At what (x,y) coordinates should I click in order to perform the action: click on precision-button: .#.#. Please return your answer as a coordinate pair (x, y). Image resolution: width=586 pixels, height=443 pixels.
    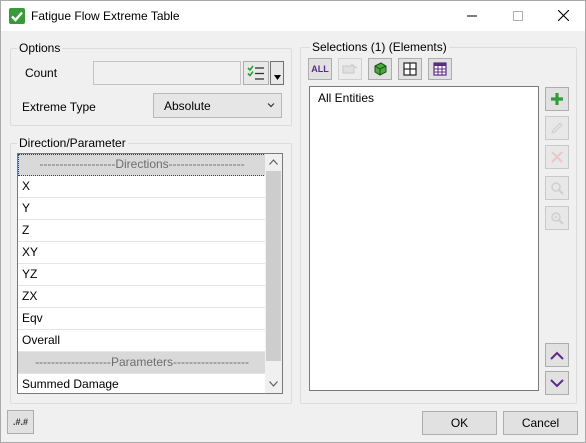
    Looking at the image, I should click on (20, 422).